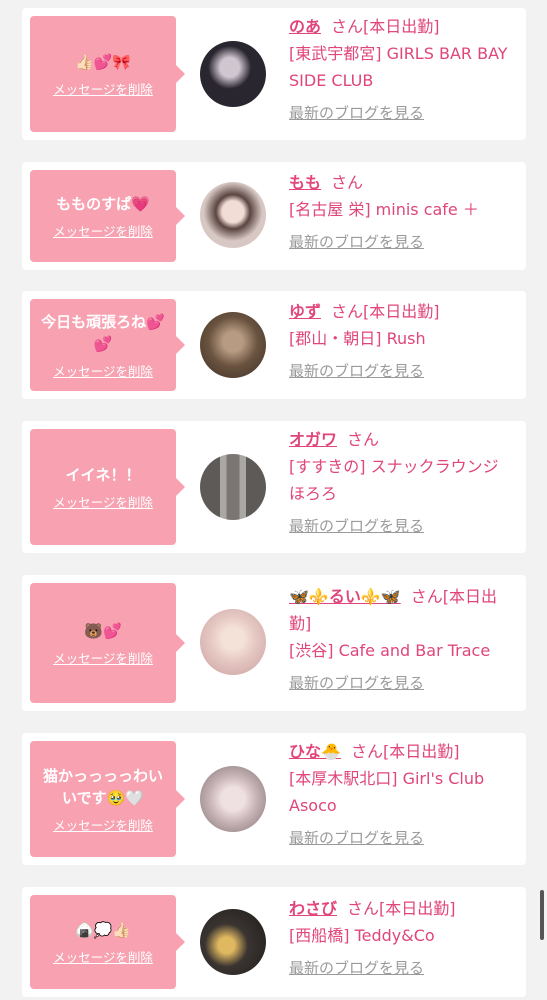 The height and width of the screenshot is (1000, 547). I want to click on message-bubble: 🍙💭👍🏻 メッセージを削除, so click(107, 942).